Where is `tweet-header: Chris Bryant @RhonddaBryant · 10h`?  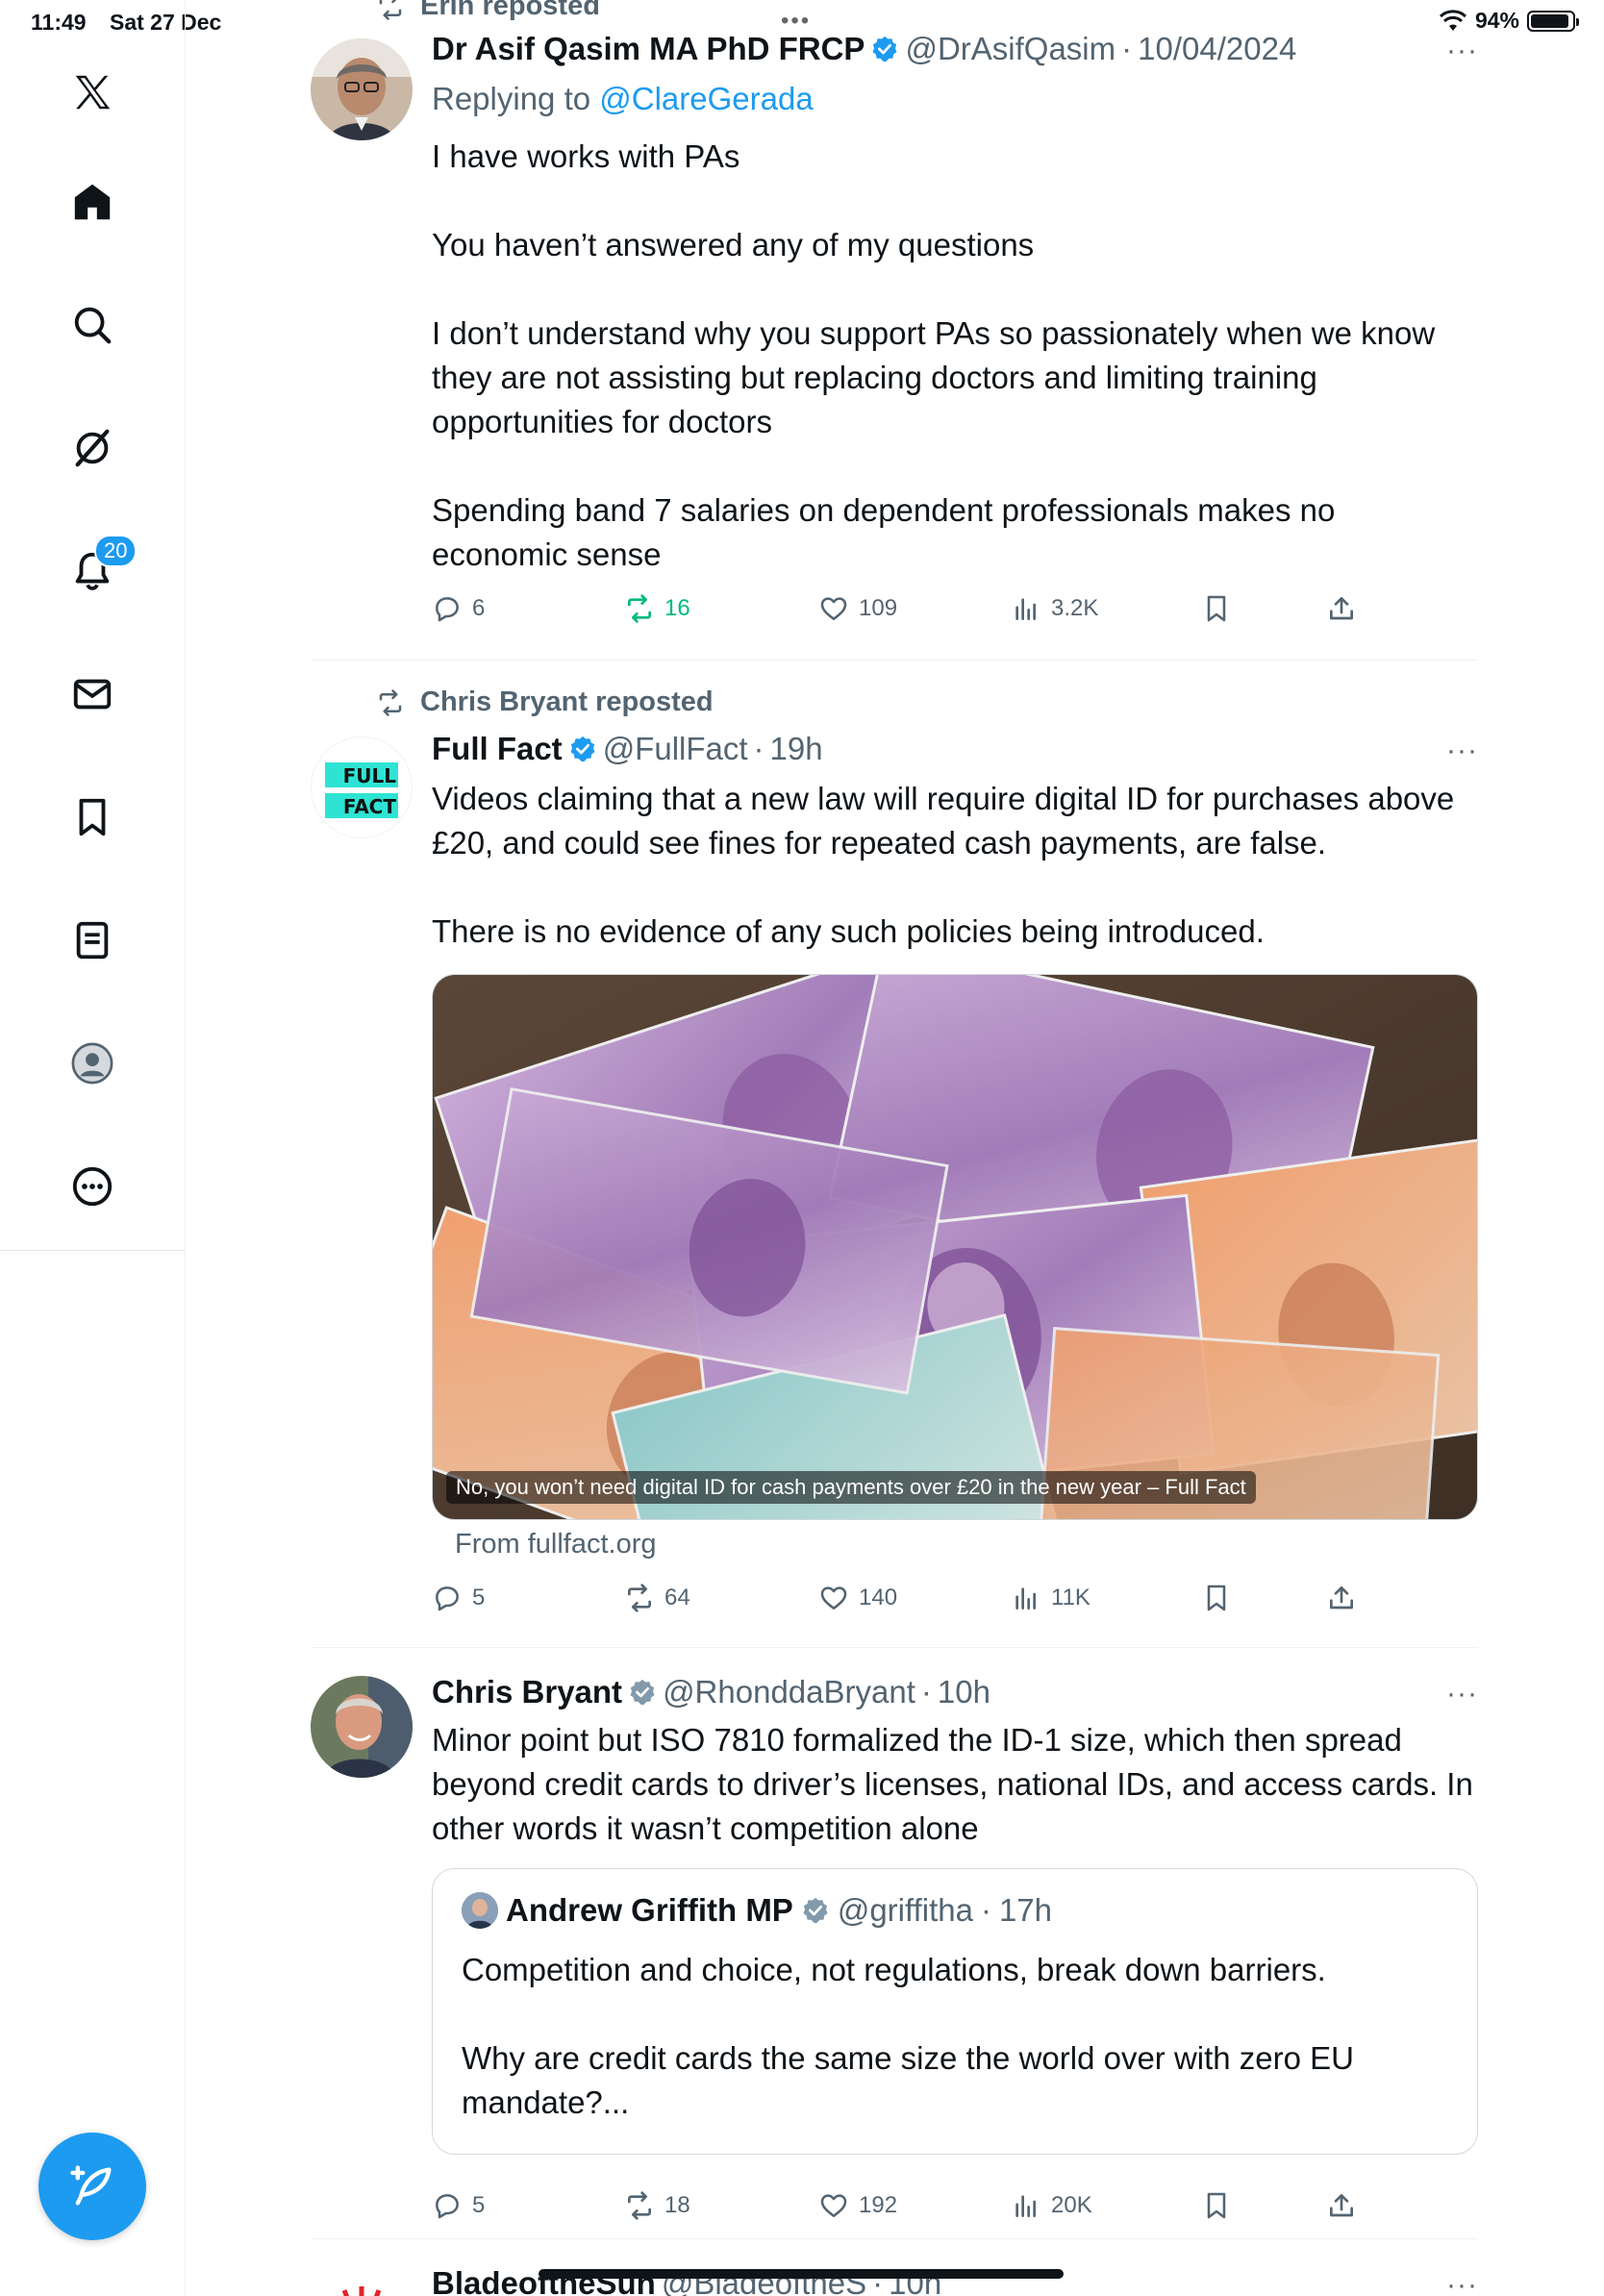 tweet-header: Chris Bryant @RhonddaBryant · 10h is located at coordinates (955, 1692).